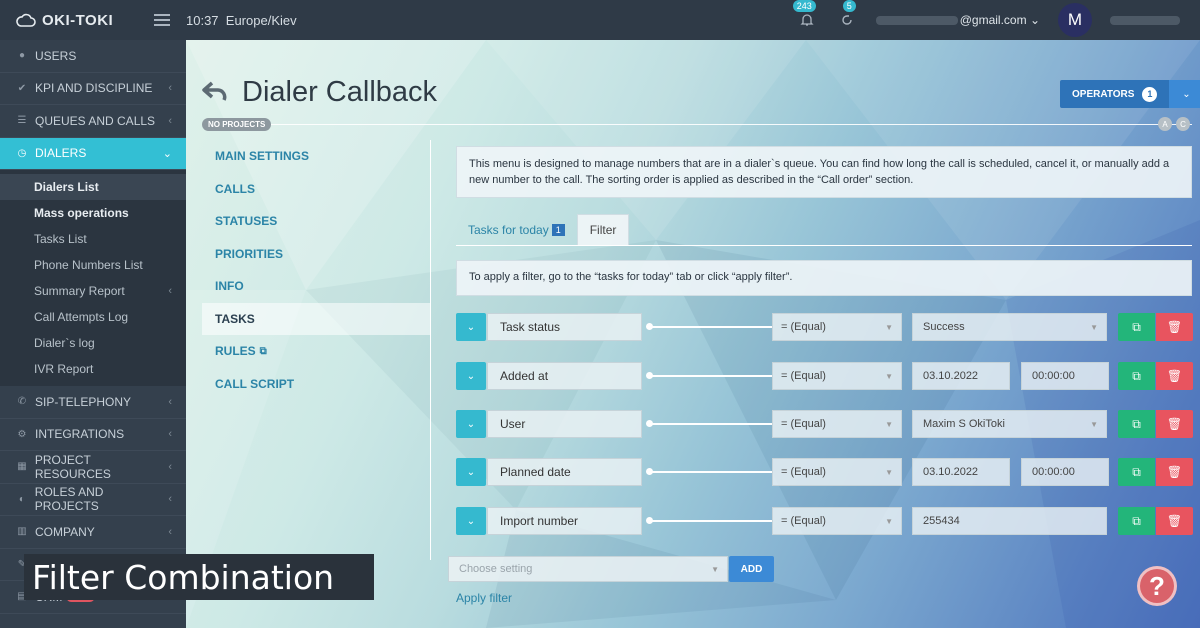 The height and width of the screenshot is (628, 1200). I want to click on badge-a: A, so click(1165, 124).